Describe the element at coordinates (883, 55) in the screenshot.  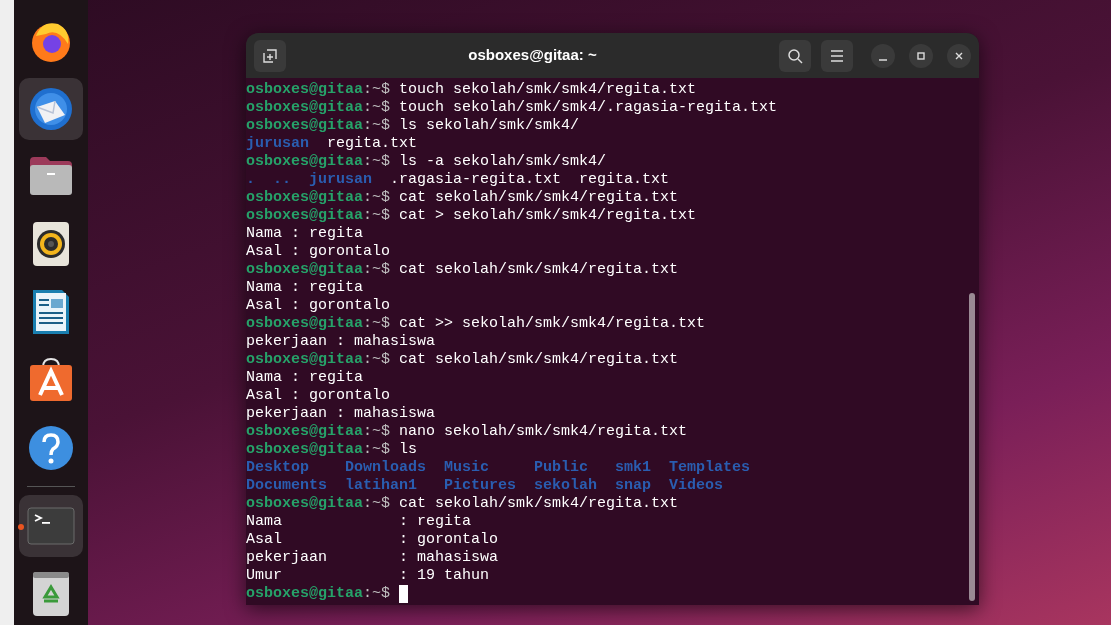
I see `minimize-button` at that location.